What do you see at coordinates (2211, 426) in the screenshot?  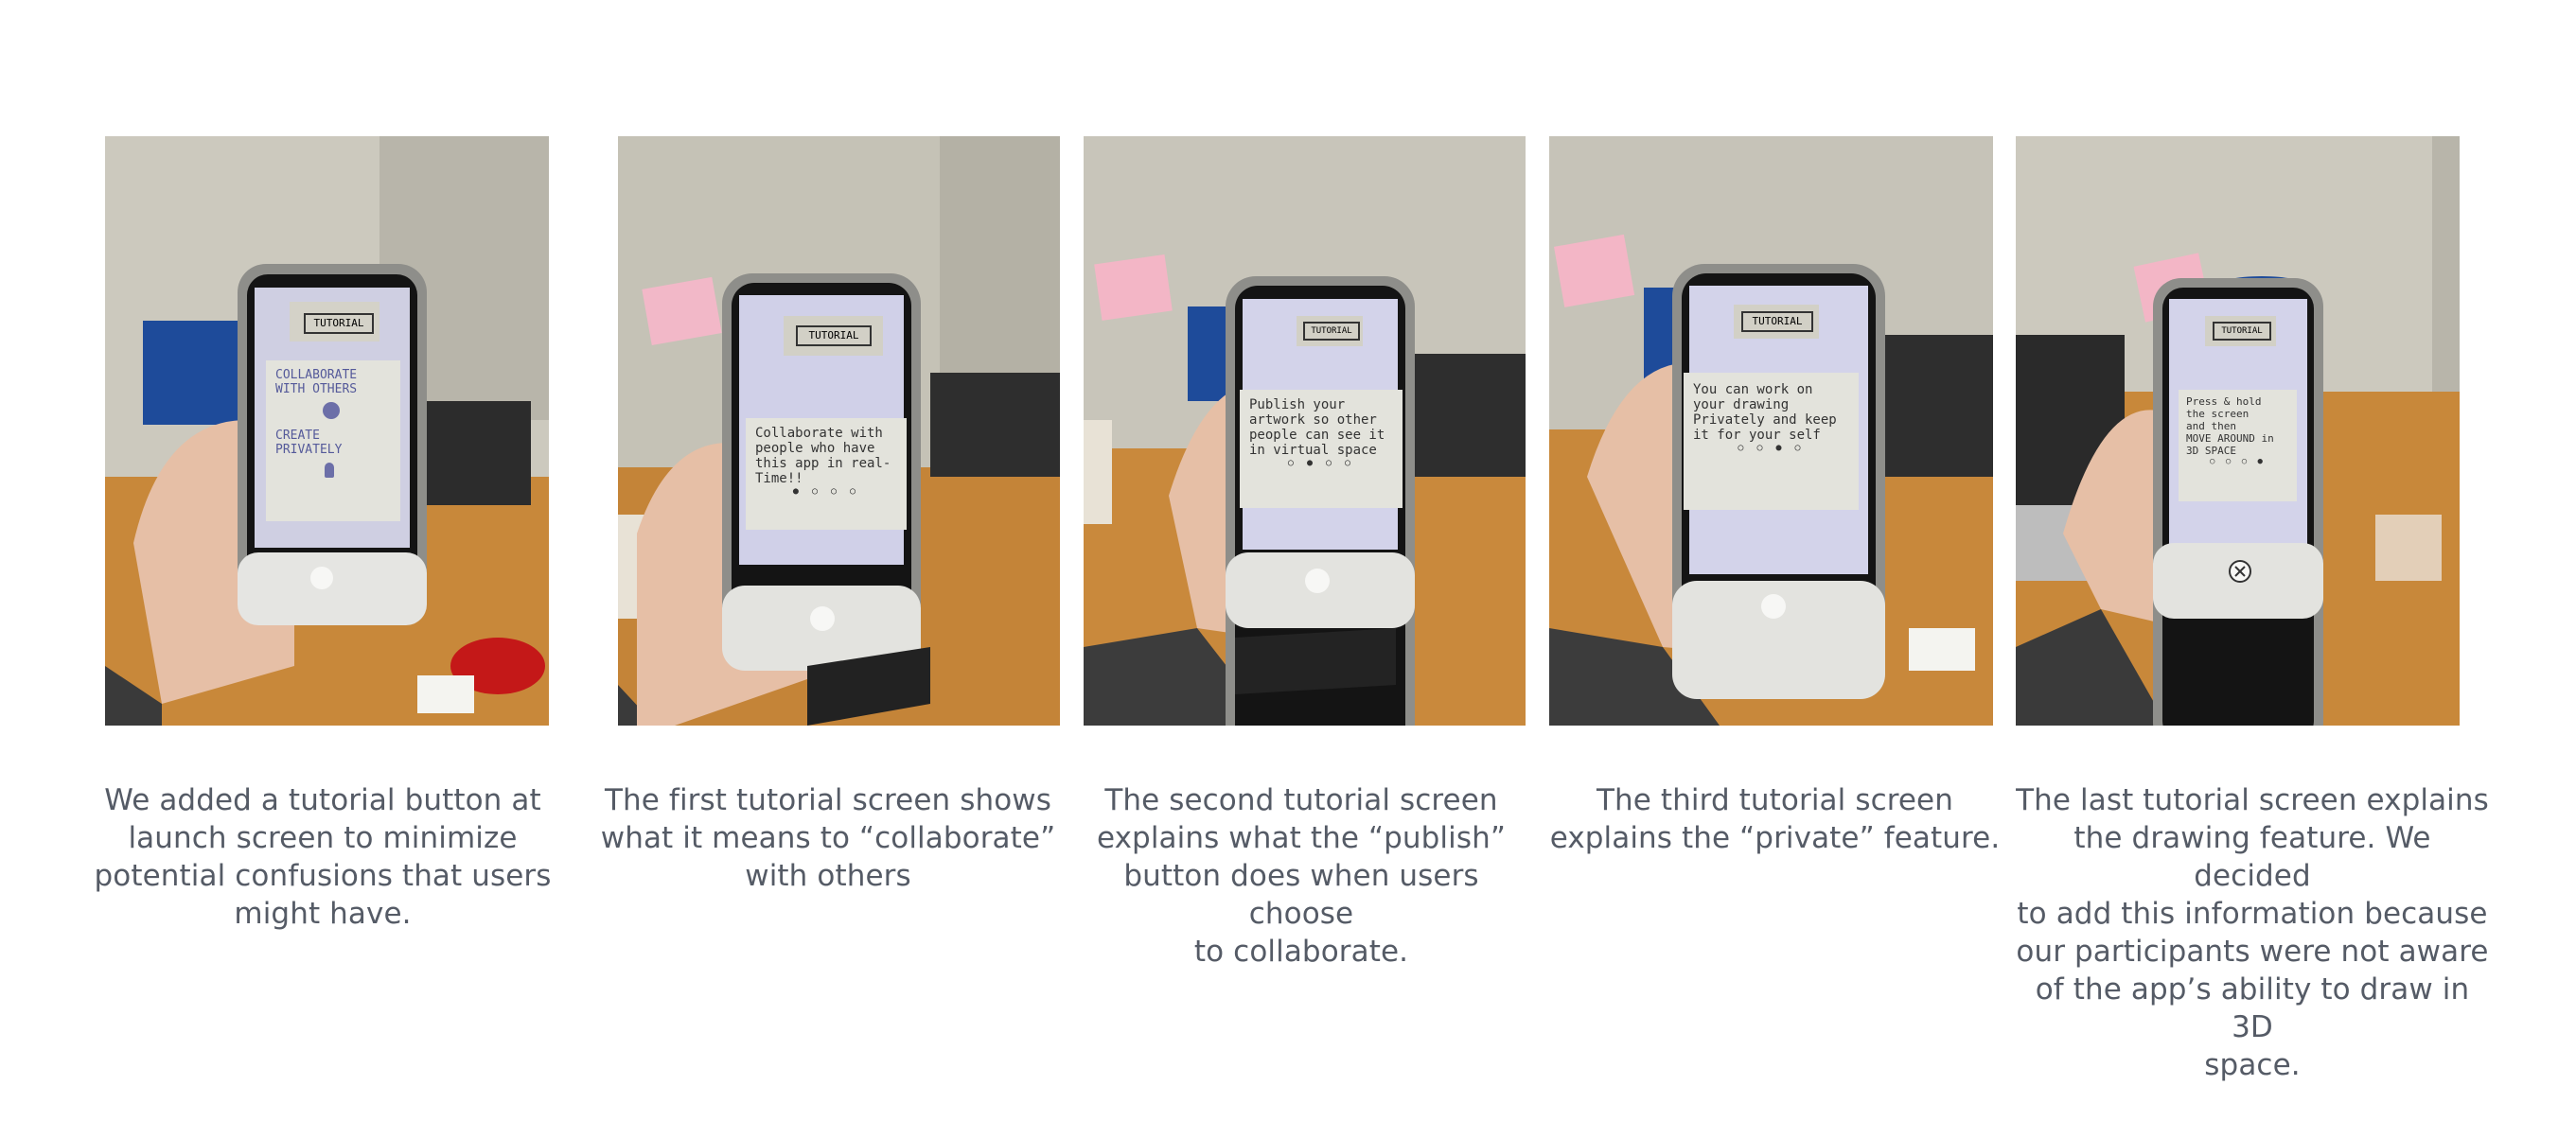 I see `card-line: and then` at bounding box center [2211, 426].